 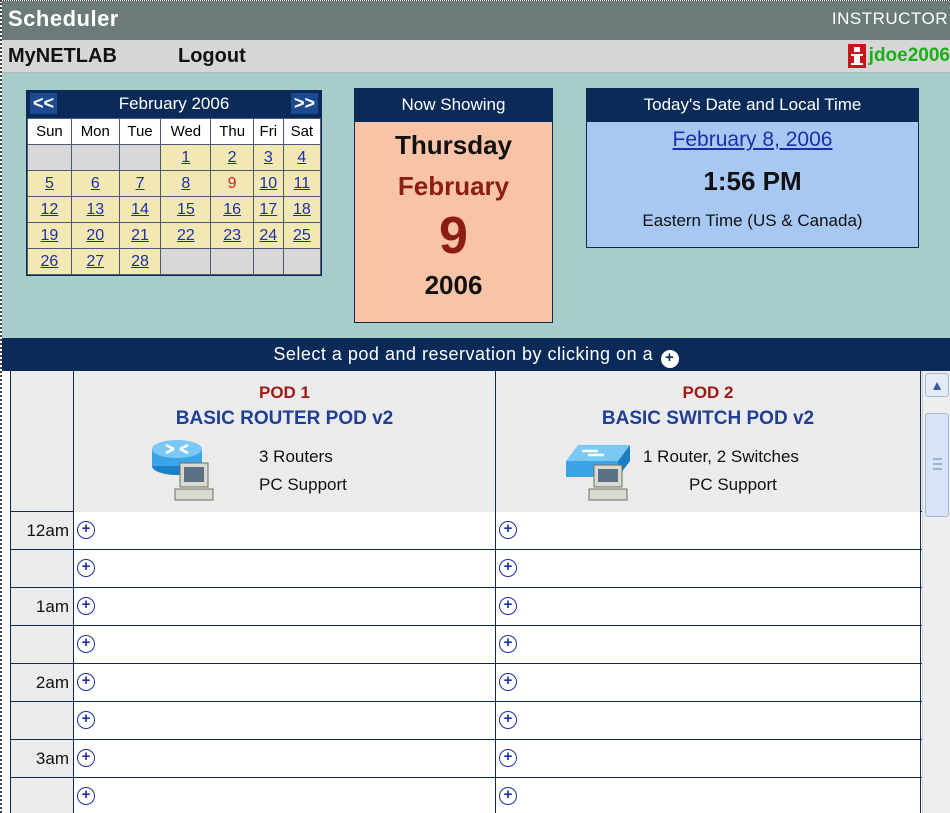 I want to click on mynetlab-link: MyNETLAB, so click(x=62, y=56).